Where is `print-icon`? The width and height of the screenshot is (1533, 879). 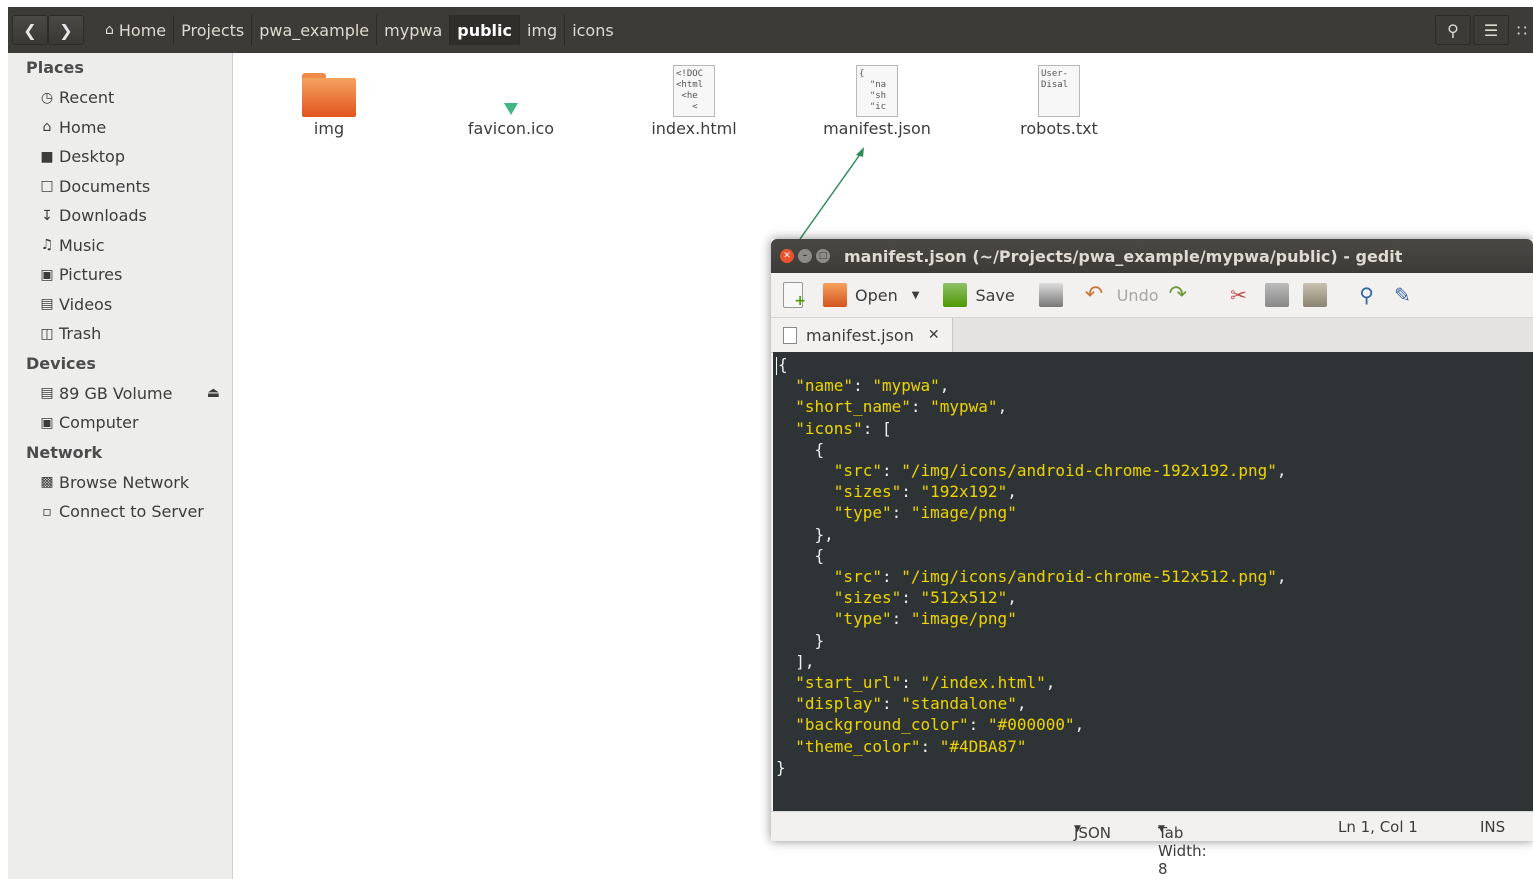 print-icon is located at coordinates (1050, 295).